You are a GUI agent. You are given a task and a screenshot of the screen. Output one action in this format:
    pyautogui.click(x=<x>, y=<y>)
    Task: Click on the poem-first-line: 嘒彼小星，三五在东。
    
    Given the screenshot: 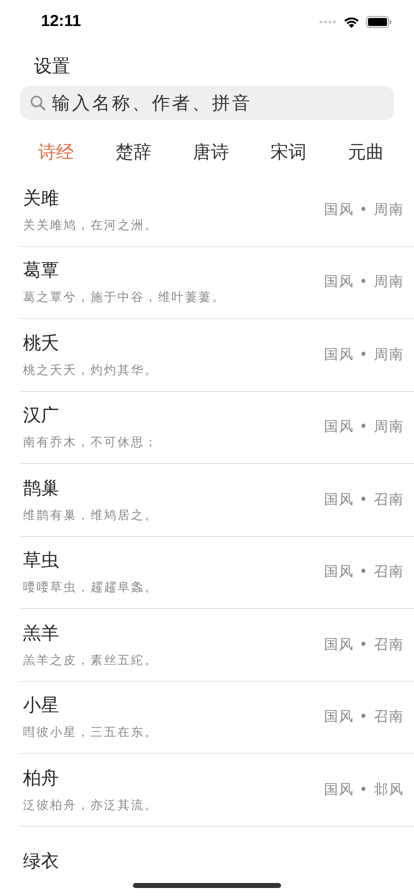 What is the action you would take?
    pyautogui.click(x=90, y=732)
    